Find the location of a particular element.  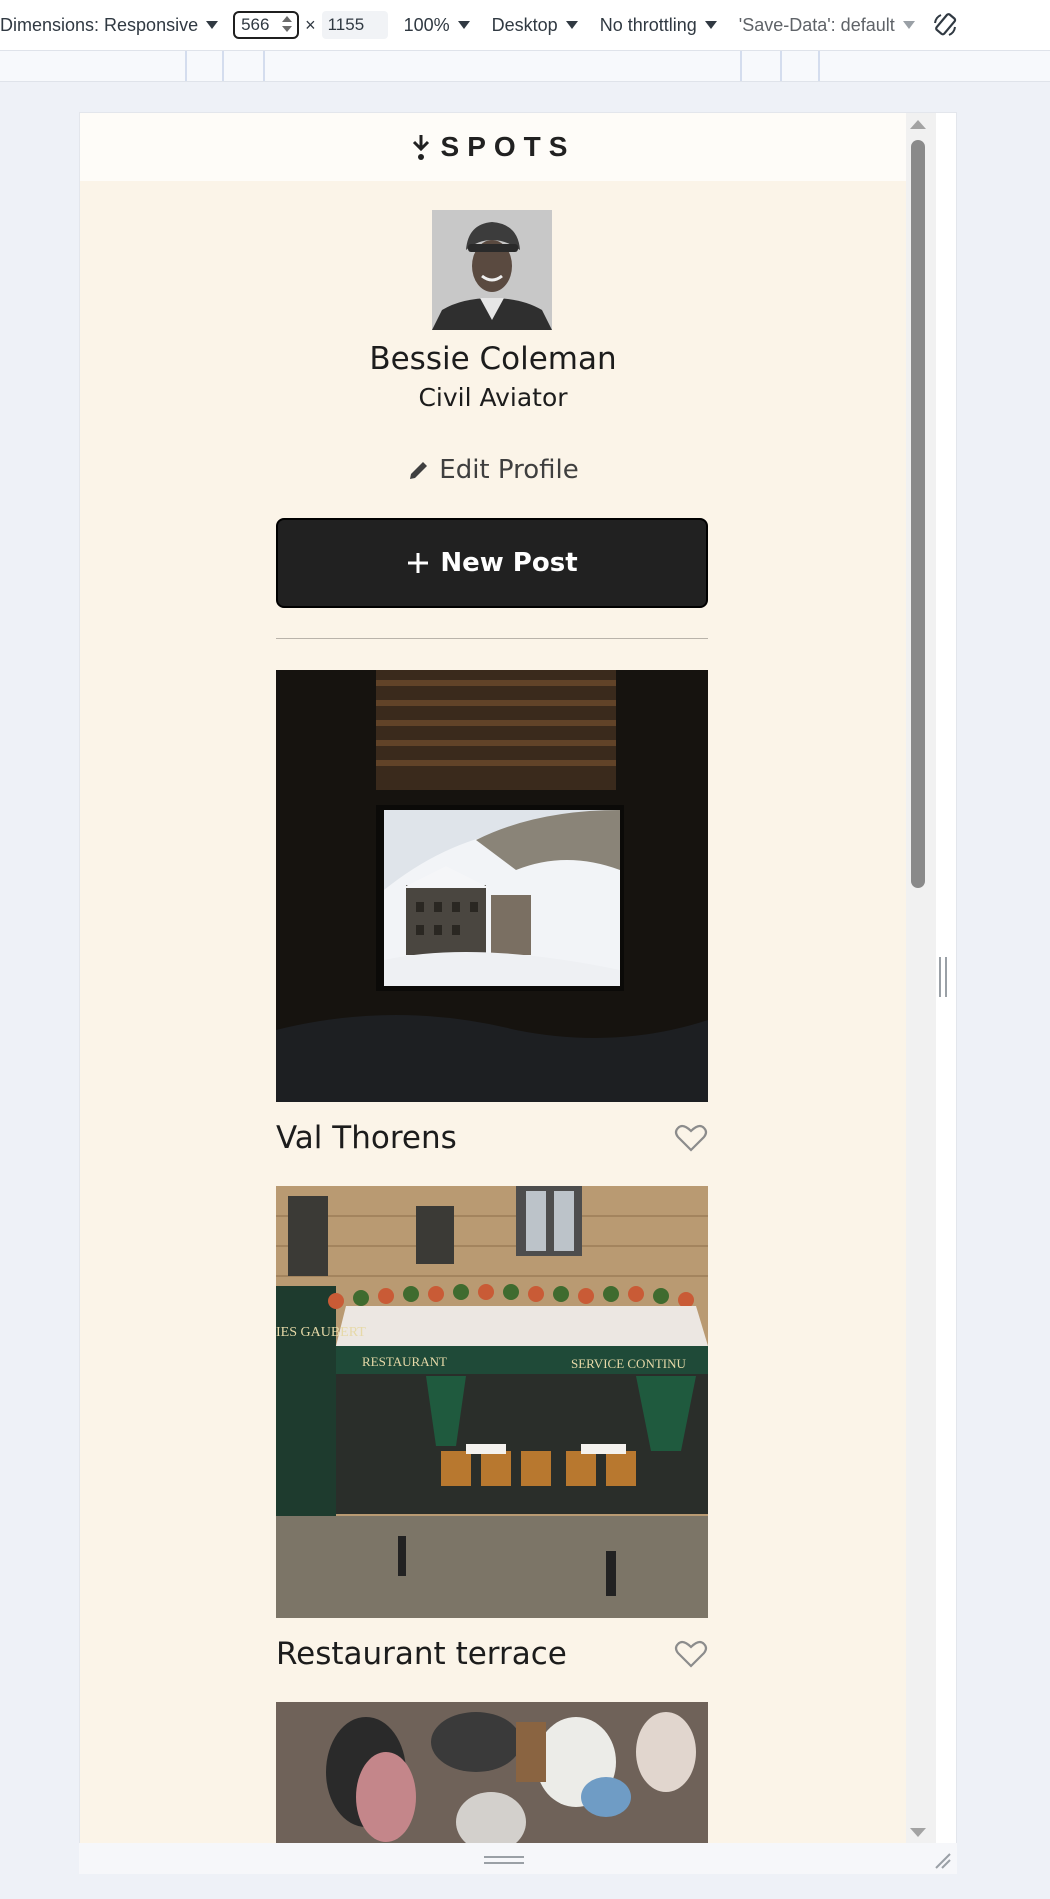

dimensions-label: Dimensions: Responsive is located at coordinates (99, 24).